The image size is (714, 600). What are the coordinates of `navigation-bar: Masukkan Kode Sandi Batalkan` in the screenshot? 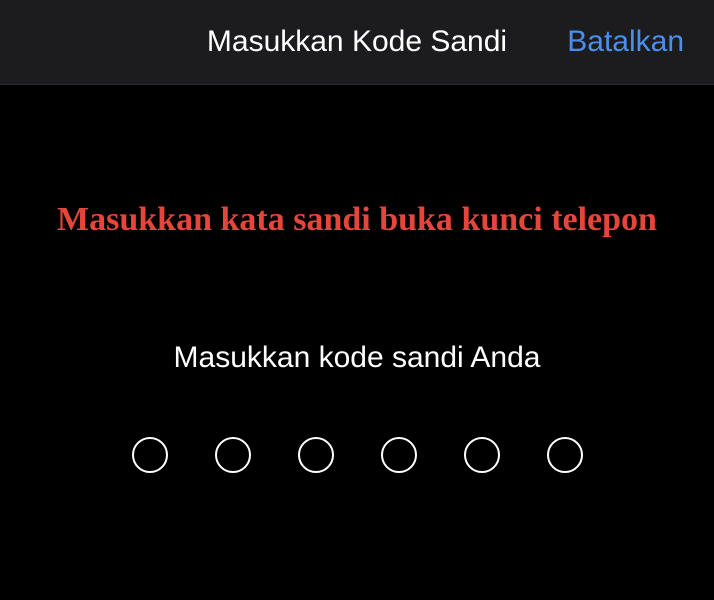 It's located at (357, 42).